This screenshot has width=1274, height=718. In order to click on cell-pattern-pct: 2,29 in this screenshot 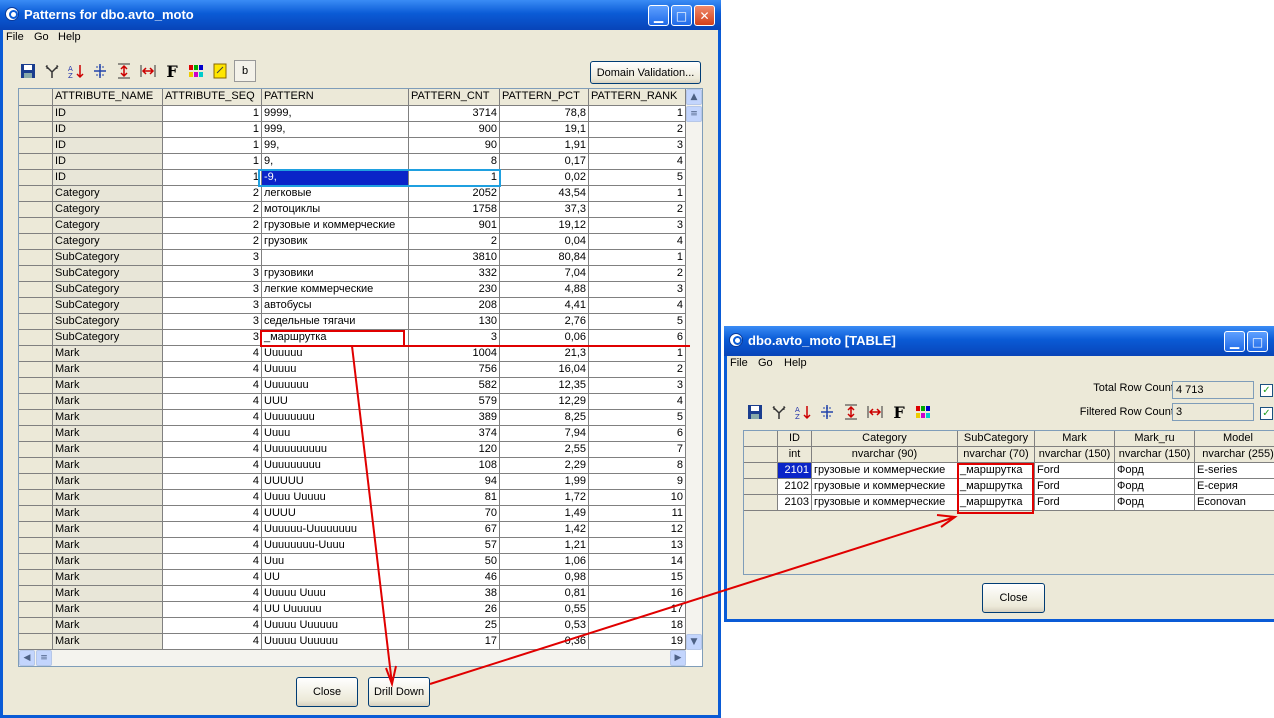, I will do `click(544, 466)`.